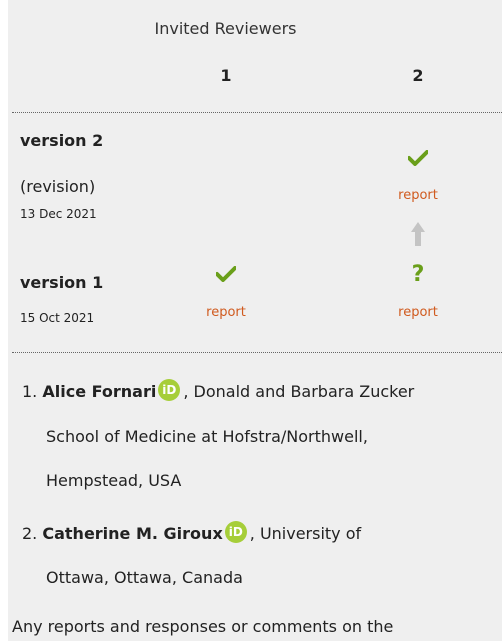 This screenshot has width=502, height=641. I want to click on reviewer-2-entry: 2. Catherine M. Giroux iD, University of, so click(192, 535).